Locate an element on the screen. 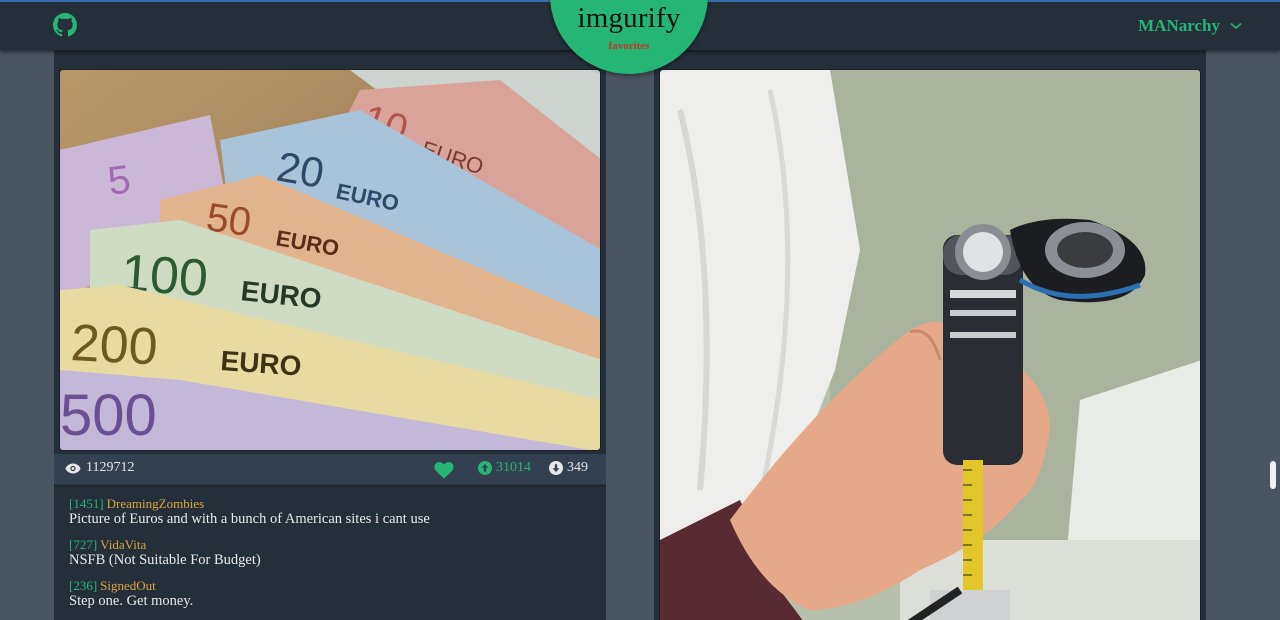  eye-icon is located at coordinates (73, 468).